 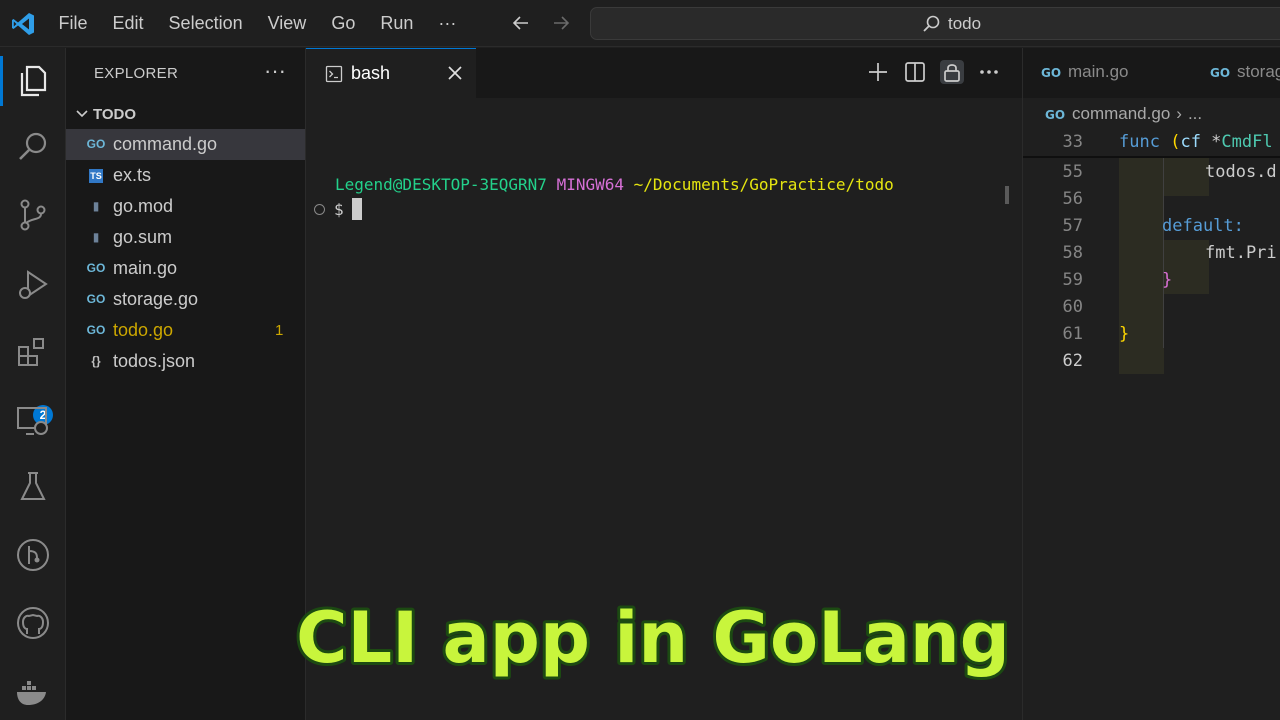 What do you see at coordinates (185, 268) in the screenshot?
I see `file-row: GO main.go` at bounding box center [185, 268].